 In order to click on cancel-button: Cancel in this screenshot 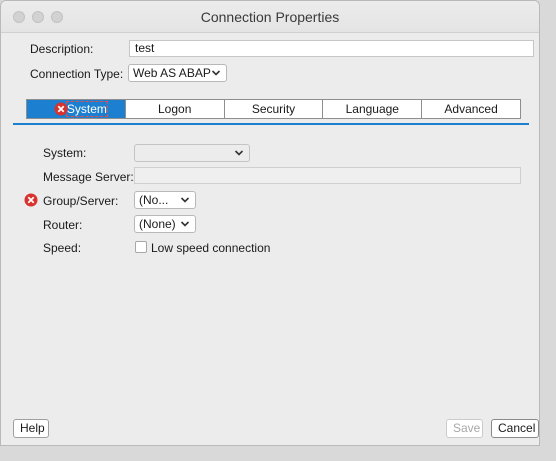, I will do `click(515, 428)`.